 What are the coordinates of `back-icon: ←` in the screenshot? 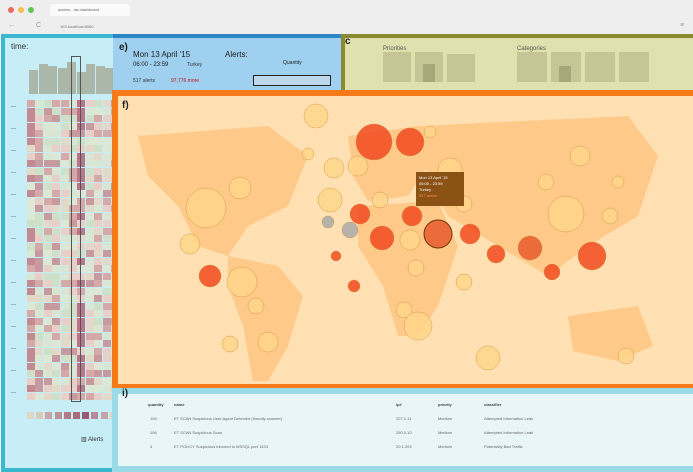 It's located at (11, 25).